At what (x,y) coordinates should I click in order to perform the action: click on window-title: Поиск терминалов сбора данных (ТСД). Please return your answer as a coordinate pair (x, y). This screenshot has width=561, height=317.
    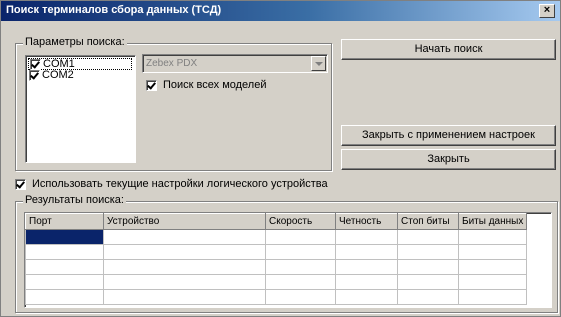
    Looking at the image, I should click on (114, 10).